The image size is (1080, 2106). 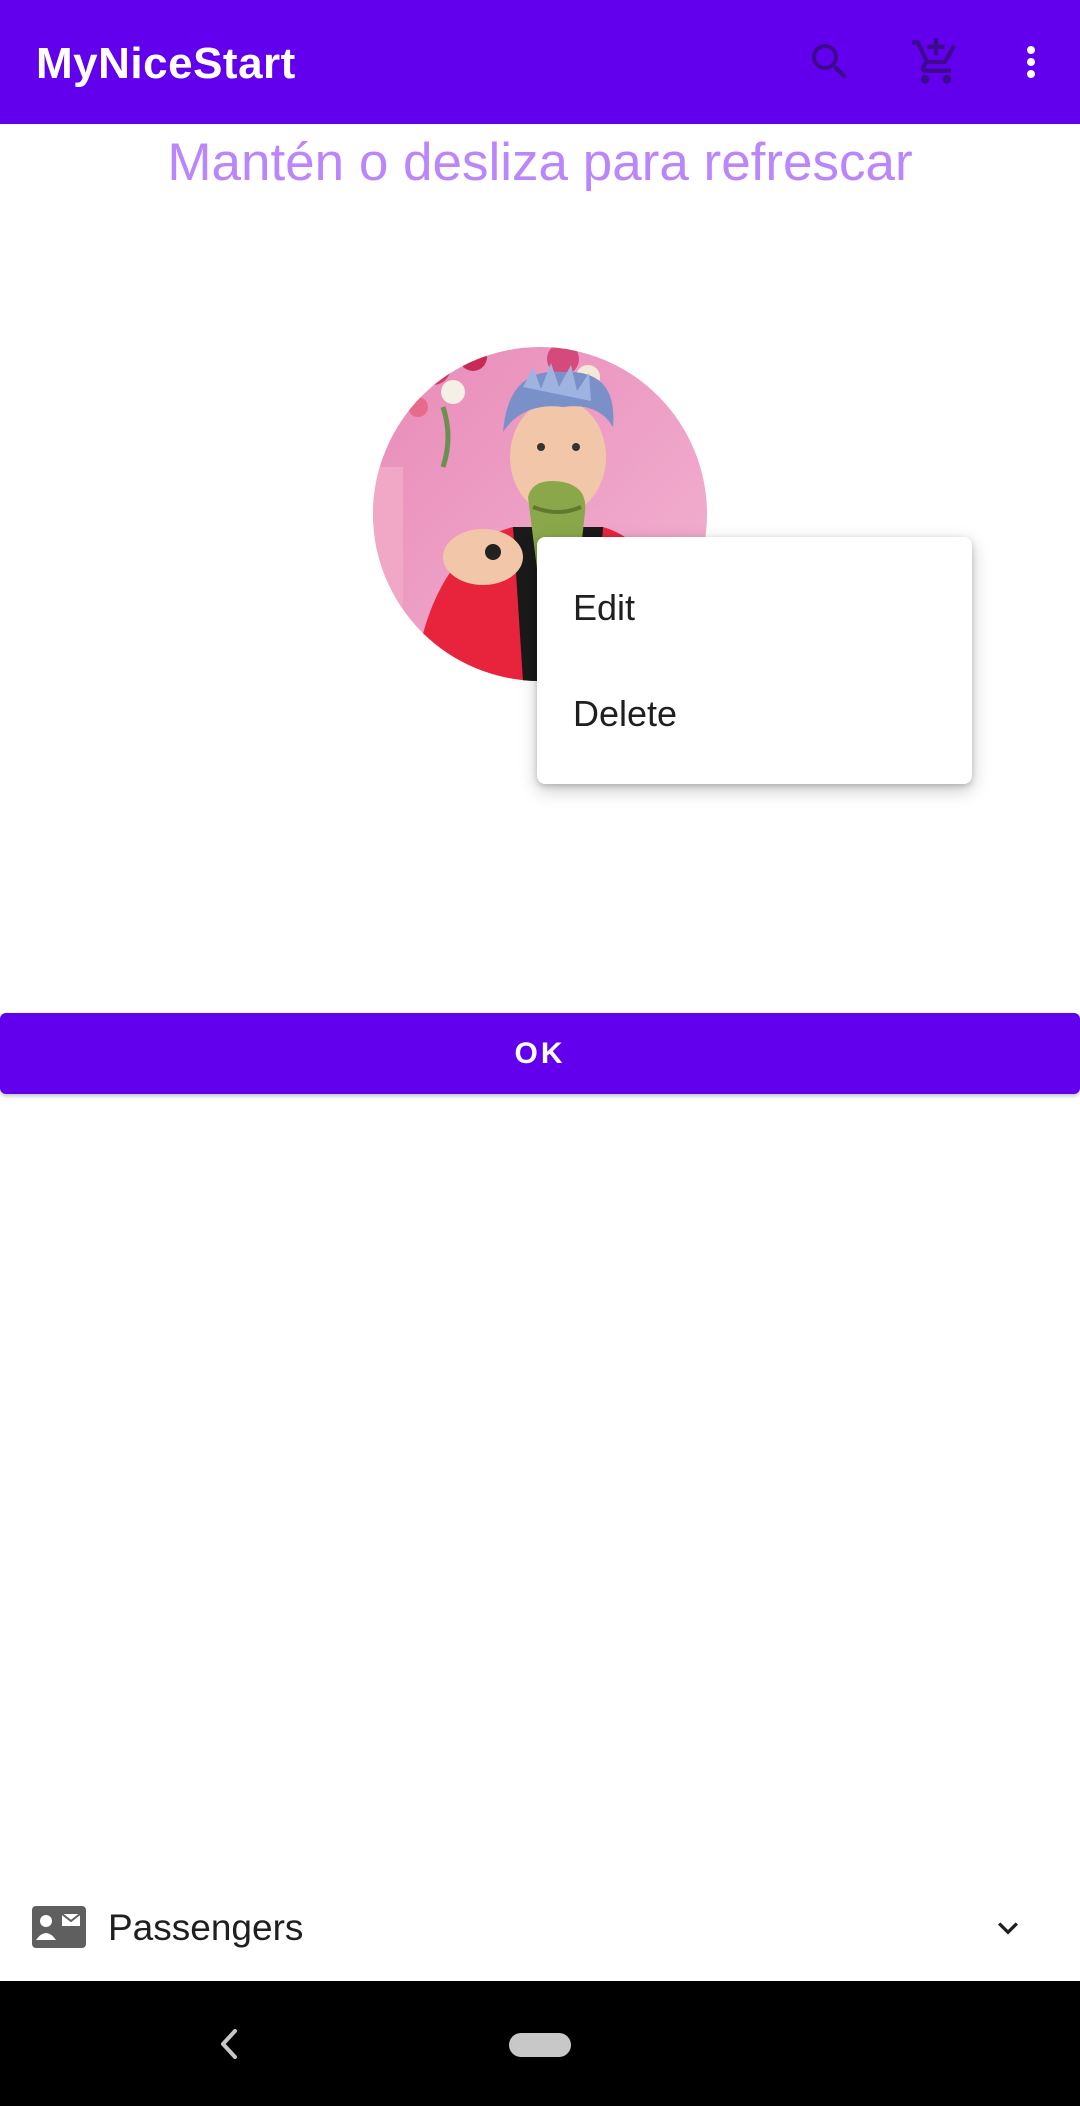 I want to click on passengers-label: Passengers, so click(x=206, y=1927).